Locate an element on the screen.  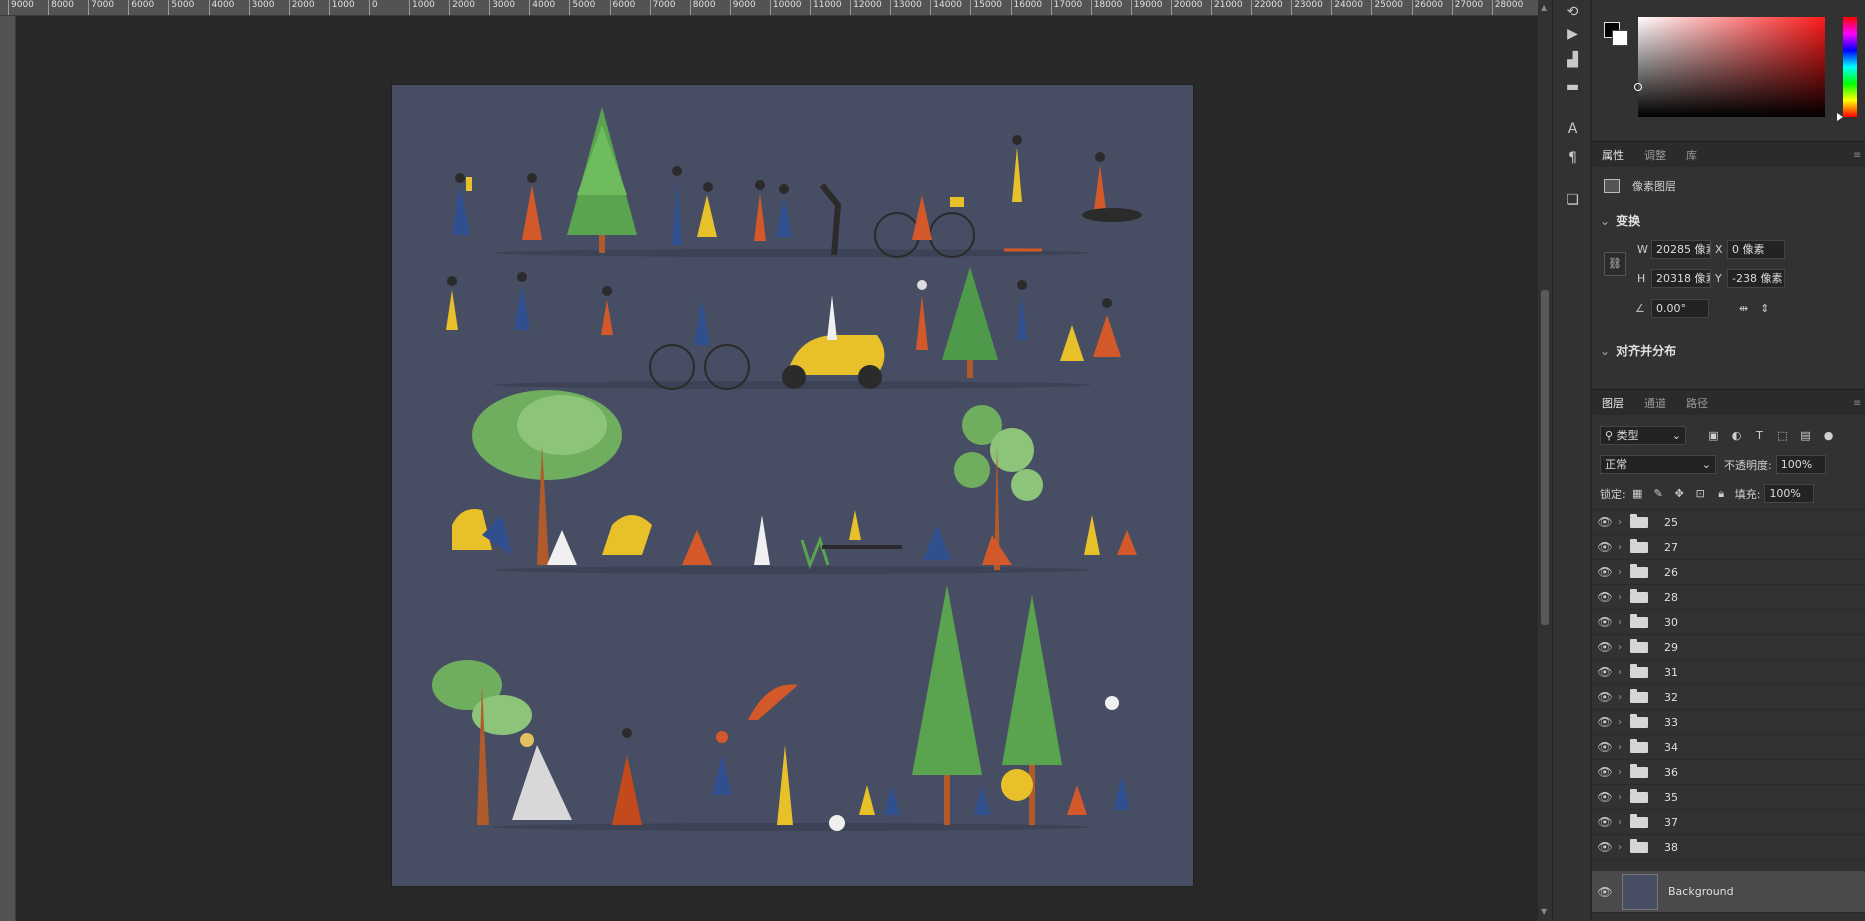
chevron-down-icon: ⌄ is located at coordinates (1605, 221).